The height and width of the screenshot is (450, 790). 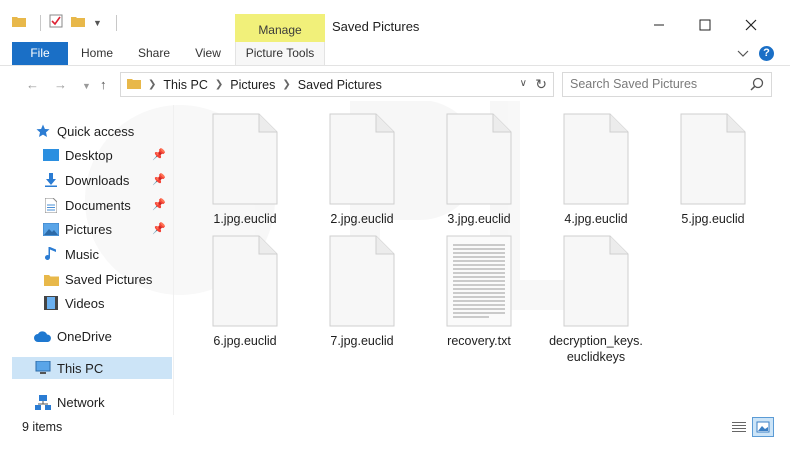 I want to click on tab-view: View, so click(x=208, y=53).